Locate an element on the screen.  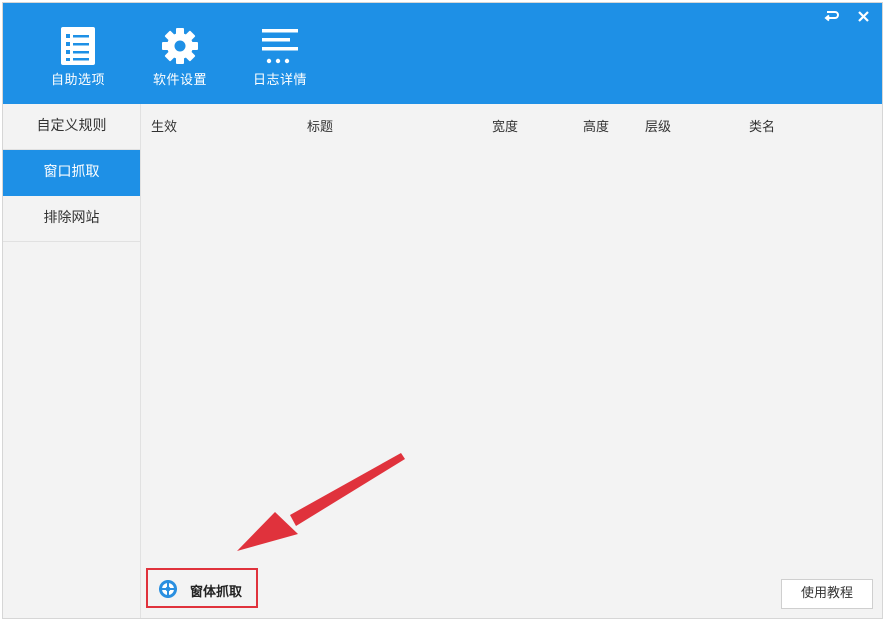
column-header-class-name: 类名 is located at coordinates (762, 125).